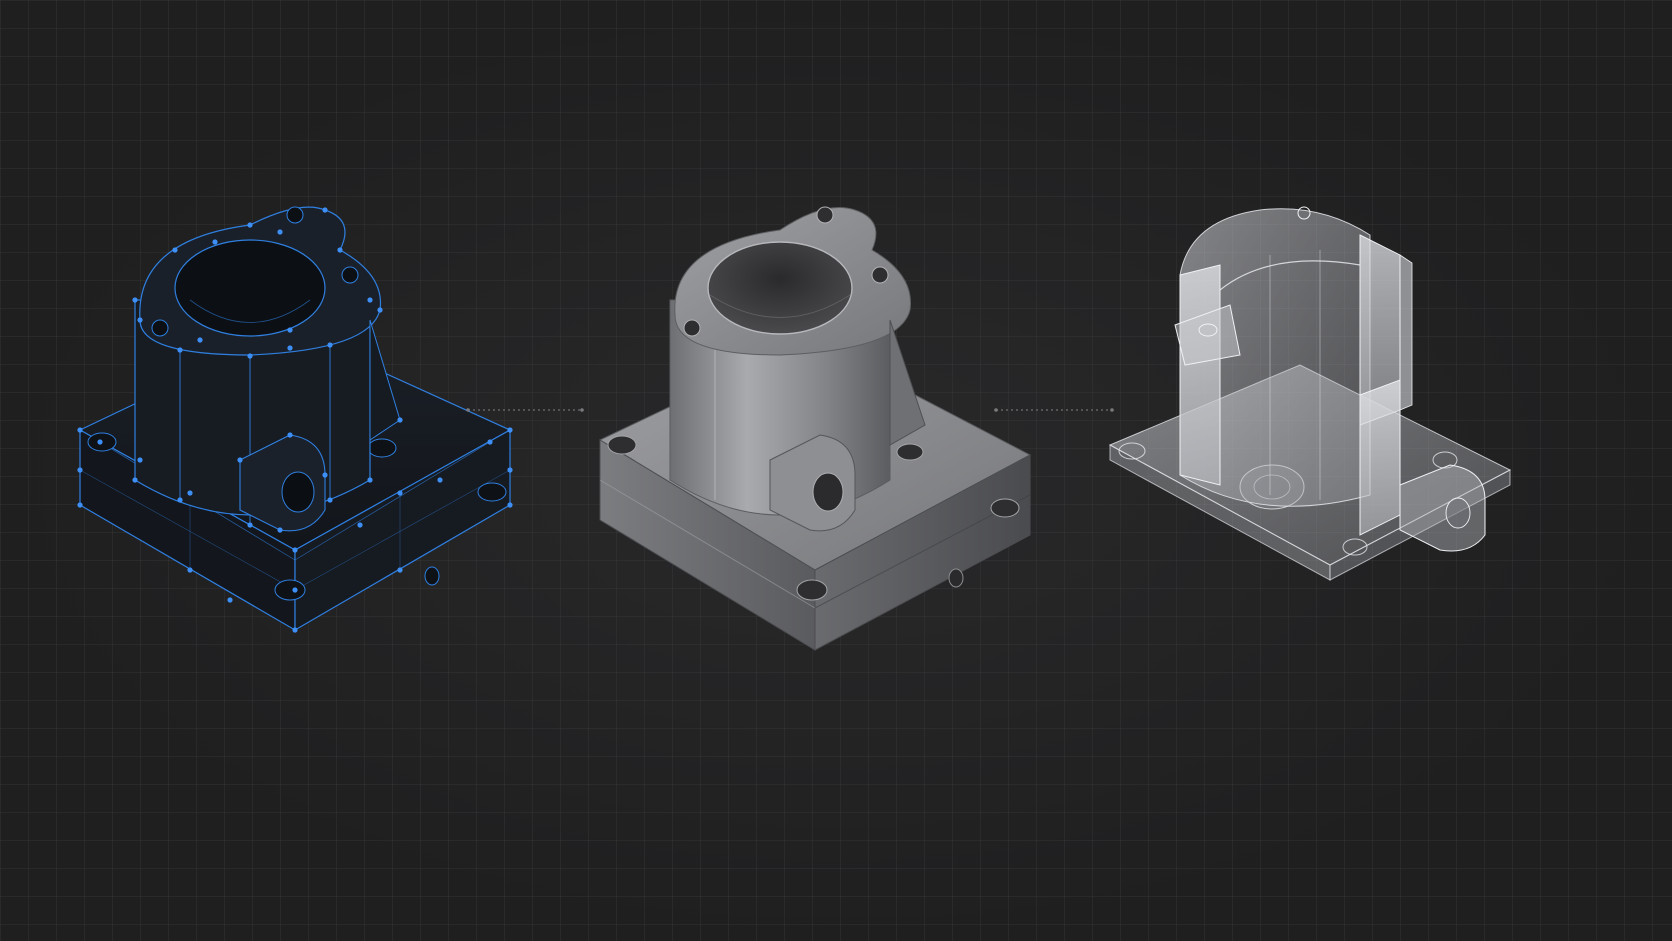 The image size is (1672, 941). What do you see at coordinates (267, 369) in the screenshot?
I see `wireframe-tower` at bounding box center [267, 369].